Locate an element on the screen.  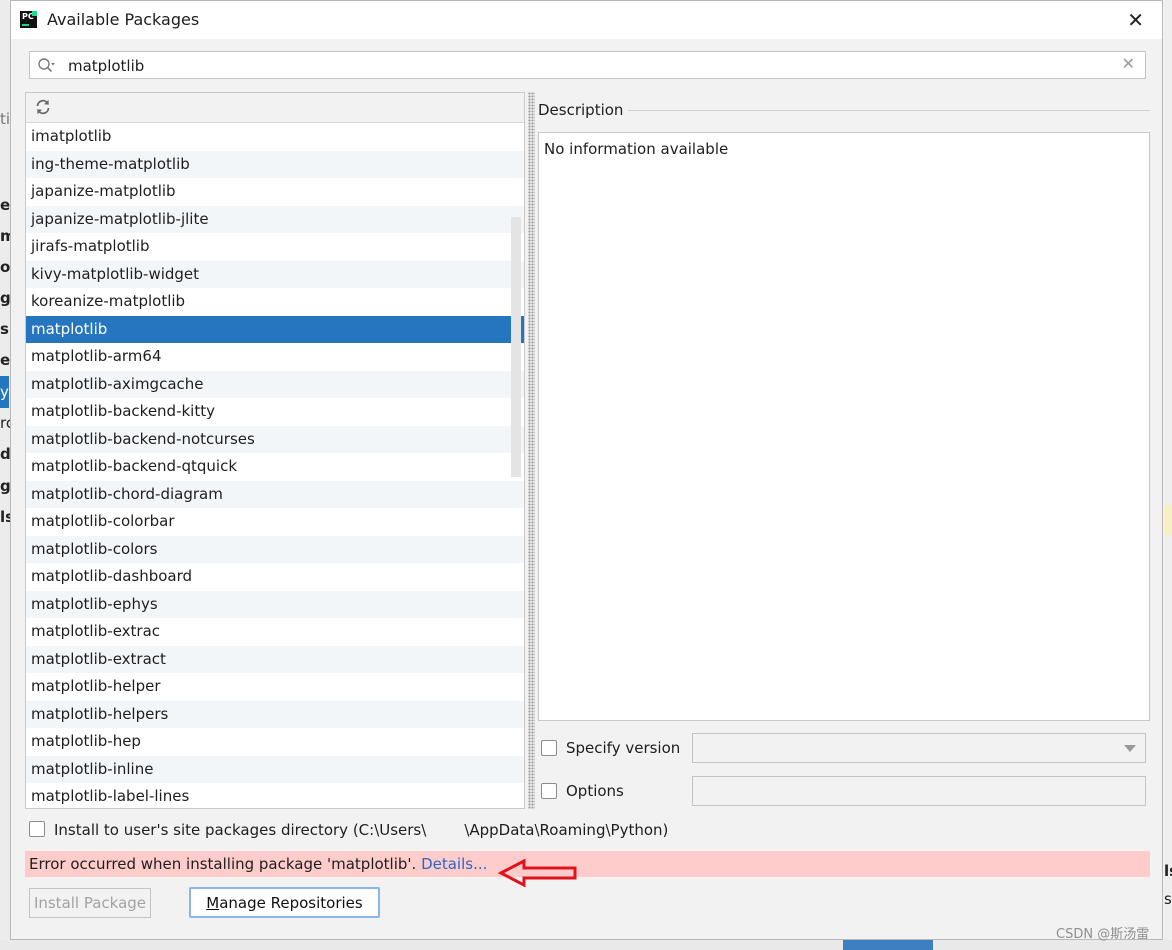
package-list-item: matplotlib-backend-notcurses is located at coordinates (275, 439).